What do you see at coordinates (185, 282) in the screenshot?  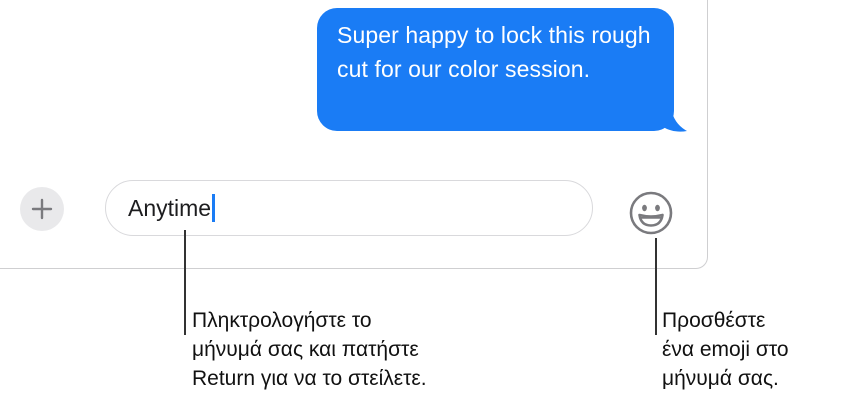 I see `callout-line-message-field` at bounding box center [185, 282].